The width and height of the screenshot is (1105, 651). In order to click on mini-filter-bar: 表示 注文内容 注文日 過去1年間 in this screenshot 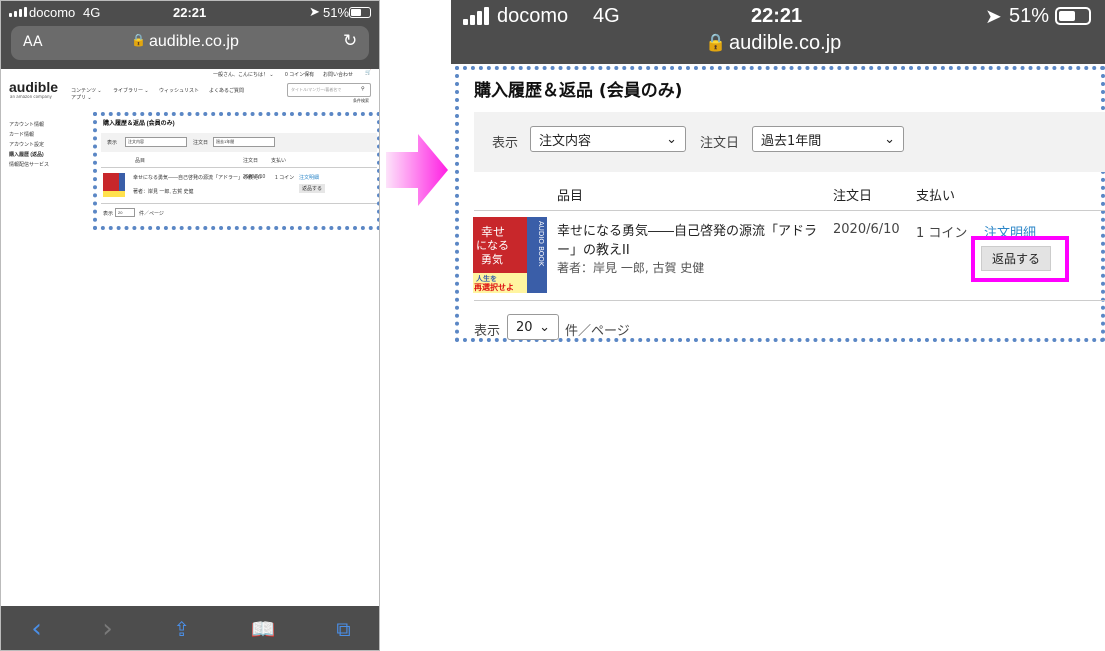, I will do `click(239, 142)`.